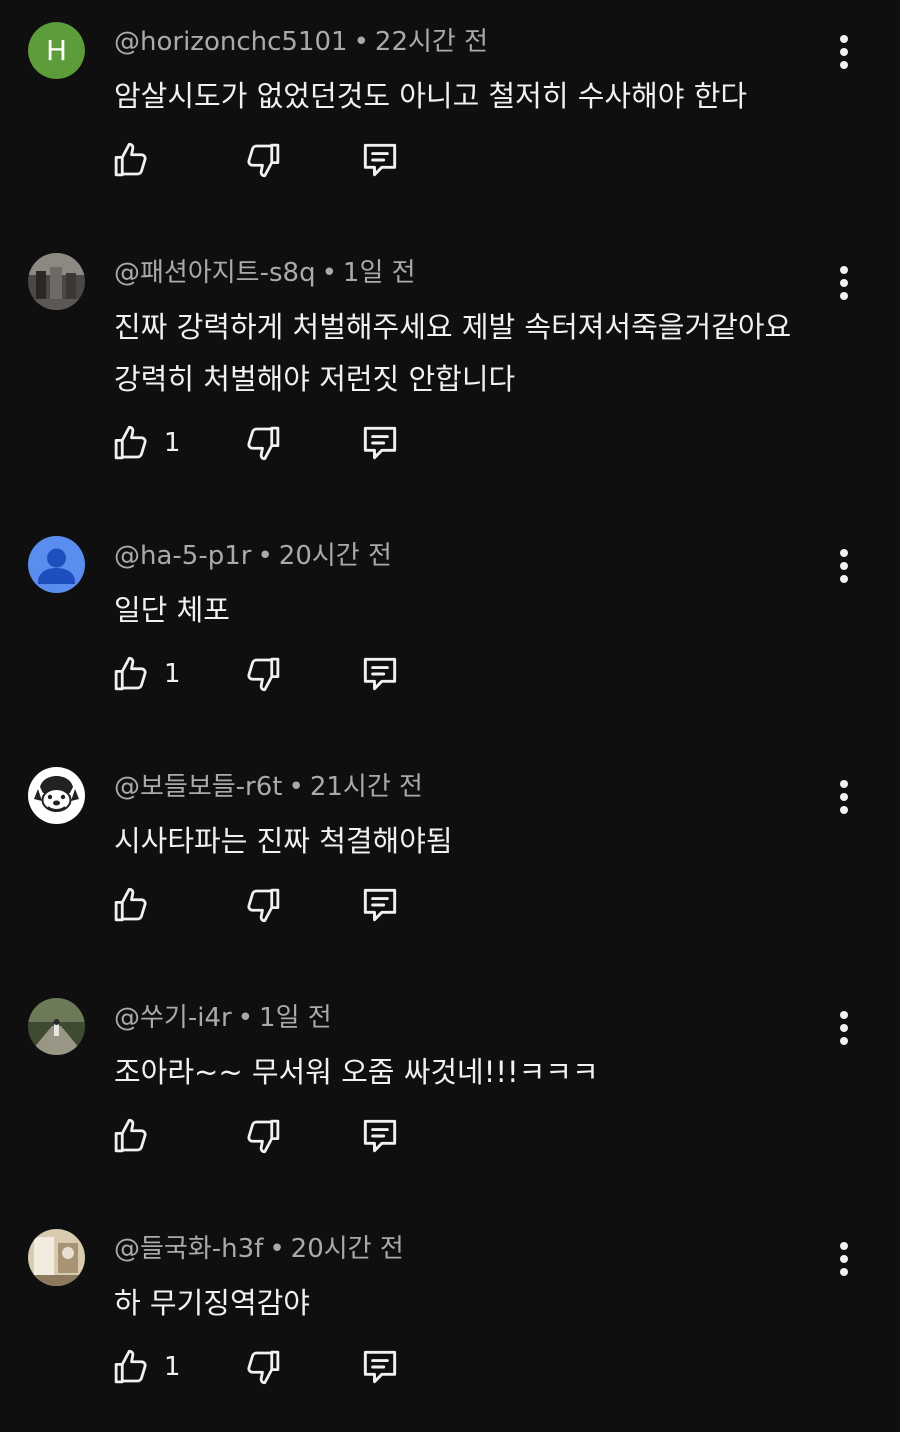  What do you see at coordinates (356, 1072) in the screenshot?
I see `comment-line: 조아라~~ 무서워 오줌 싸것네!!!ㅋㅋㅋ` at bounding box center [356, 1072].